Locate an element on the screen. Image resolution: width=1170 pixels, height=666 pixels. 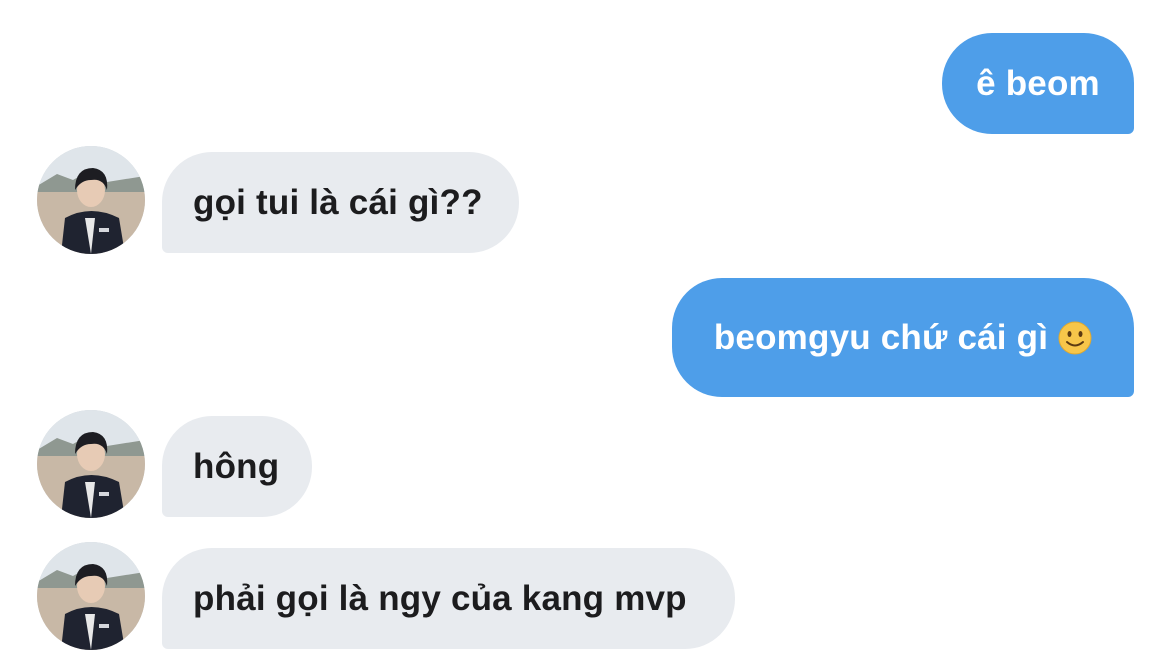
message-text: gọi tui là cái gì?? is located at coordinates (338, 202).